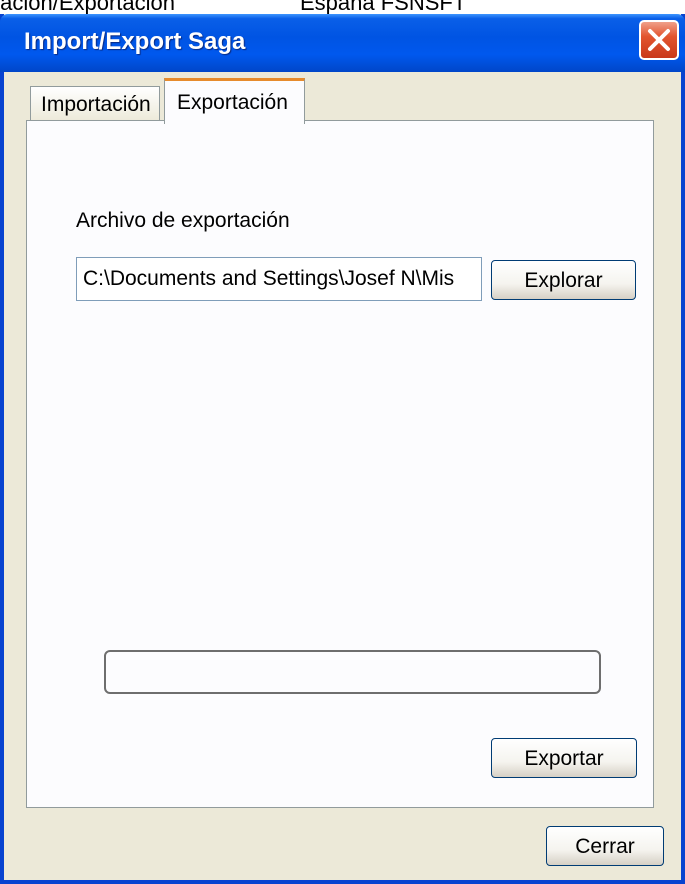 The width and height of the screenshot is (685, 884). Describe the element at coordinates (563, 280) in the screenshot. I see `browse-button: Explorar` at that location.